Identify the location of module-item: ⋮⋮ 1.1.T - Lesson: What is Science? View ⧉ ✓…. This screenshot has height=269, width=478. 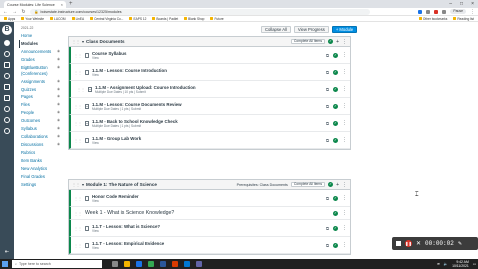
(209, 228).